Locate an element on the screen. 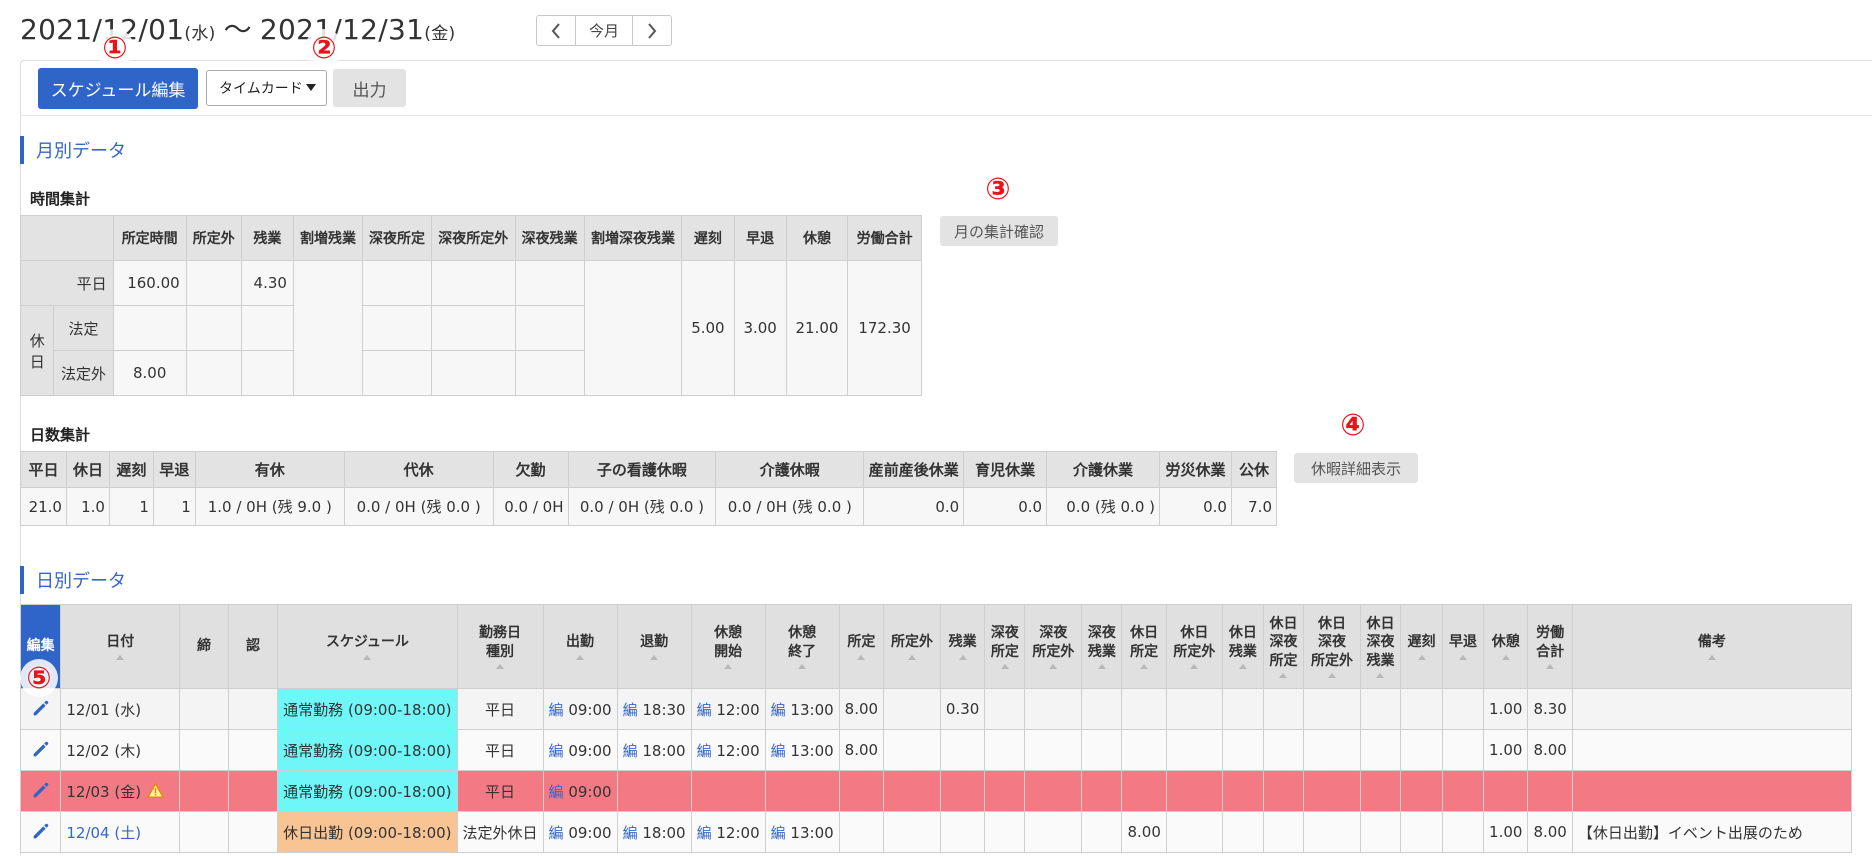 This screenshot has height=856, width=1872. daily-col-header: 早退 is located at coordinates (1463, 646).